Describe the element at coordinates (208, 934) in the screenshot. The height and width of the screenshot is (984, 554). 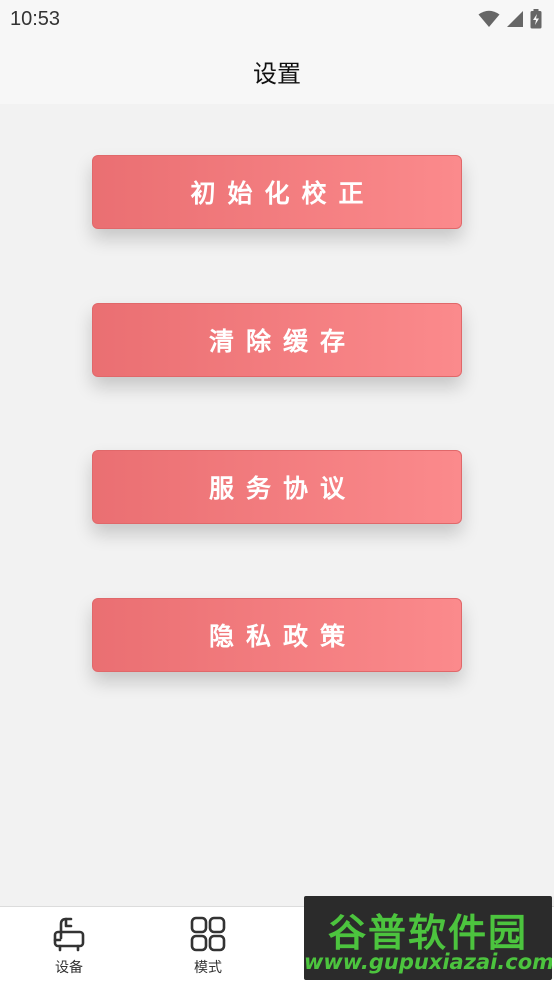
I see `grid-icon` at that location.